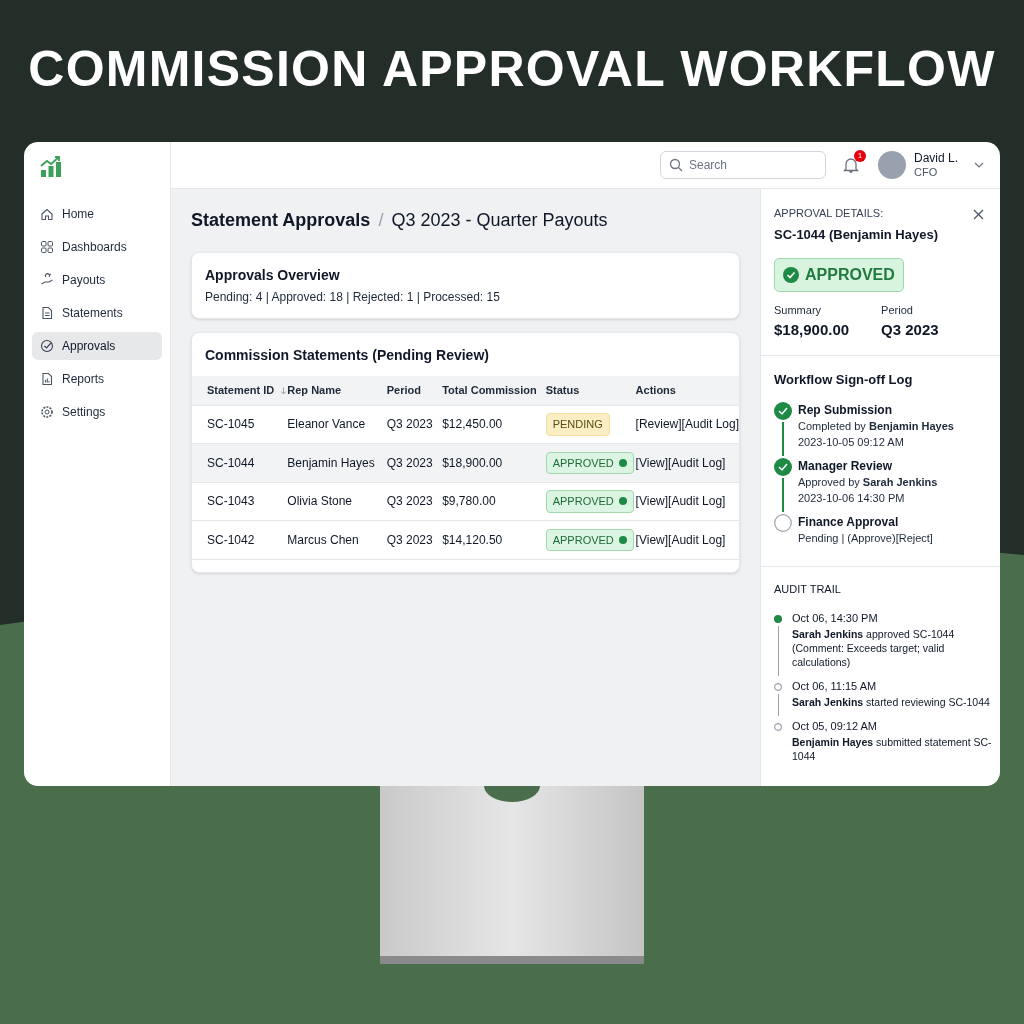  What do you see at coordinates (47, 280) in the screenshot?
I see `hand-icon` at bounding box center [47, 280].